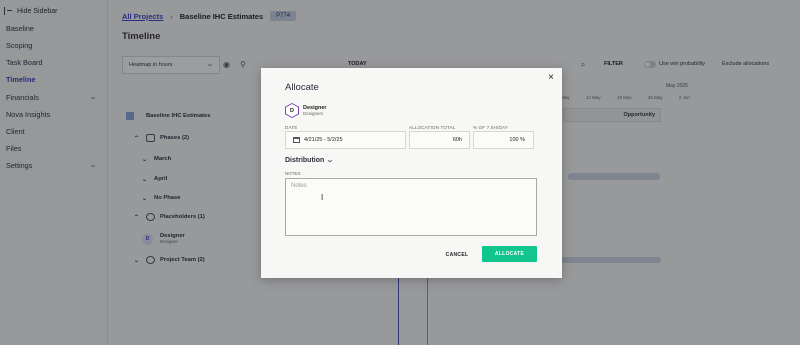 Image resolution: width=800 pixels, height=345 pixels. I want to click on role-name: Designer, so click(315, 107).